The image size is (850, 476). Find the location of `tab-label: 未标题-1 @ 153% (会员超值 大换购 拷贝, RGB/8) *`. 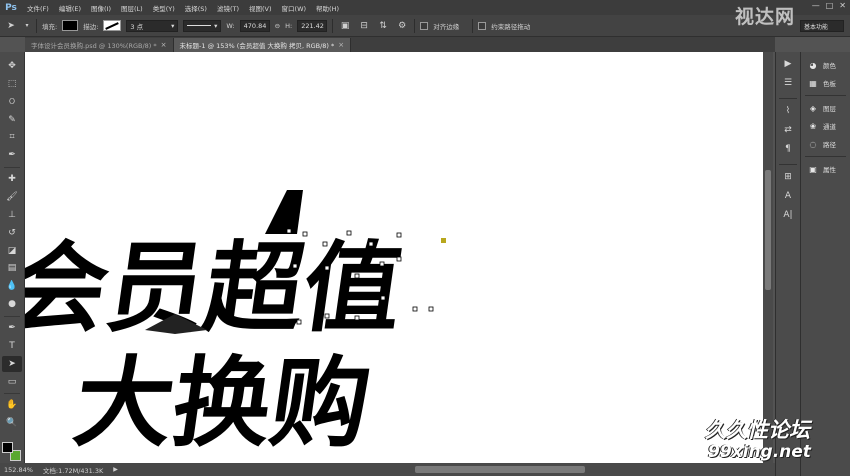

tab-label: 未标题-1 @ 153% (会员超值 大换购 拷贝, RGB/8) * is located at coordinates (257, 46).